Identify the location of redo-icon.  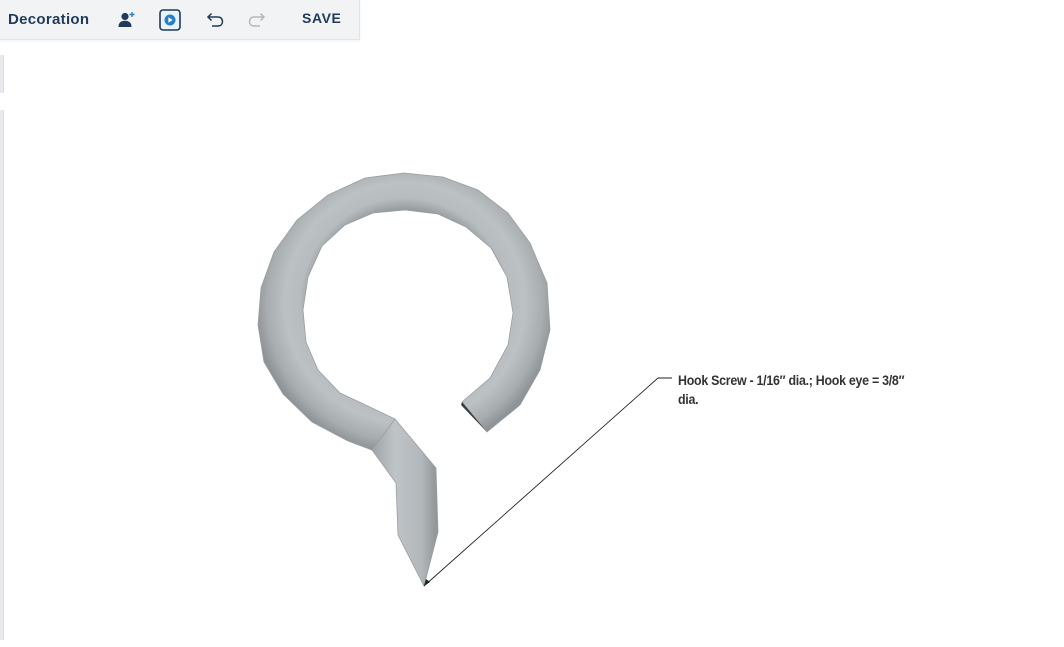
(257, 19).